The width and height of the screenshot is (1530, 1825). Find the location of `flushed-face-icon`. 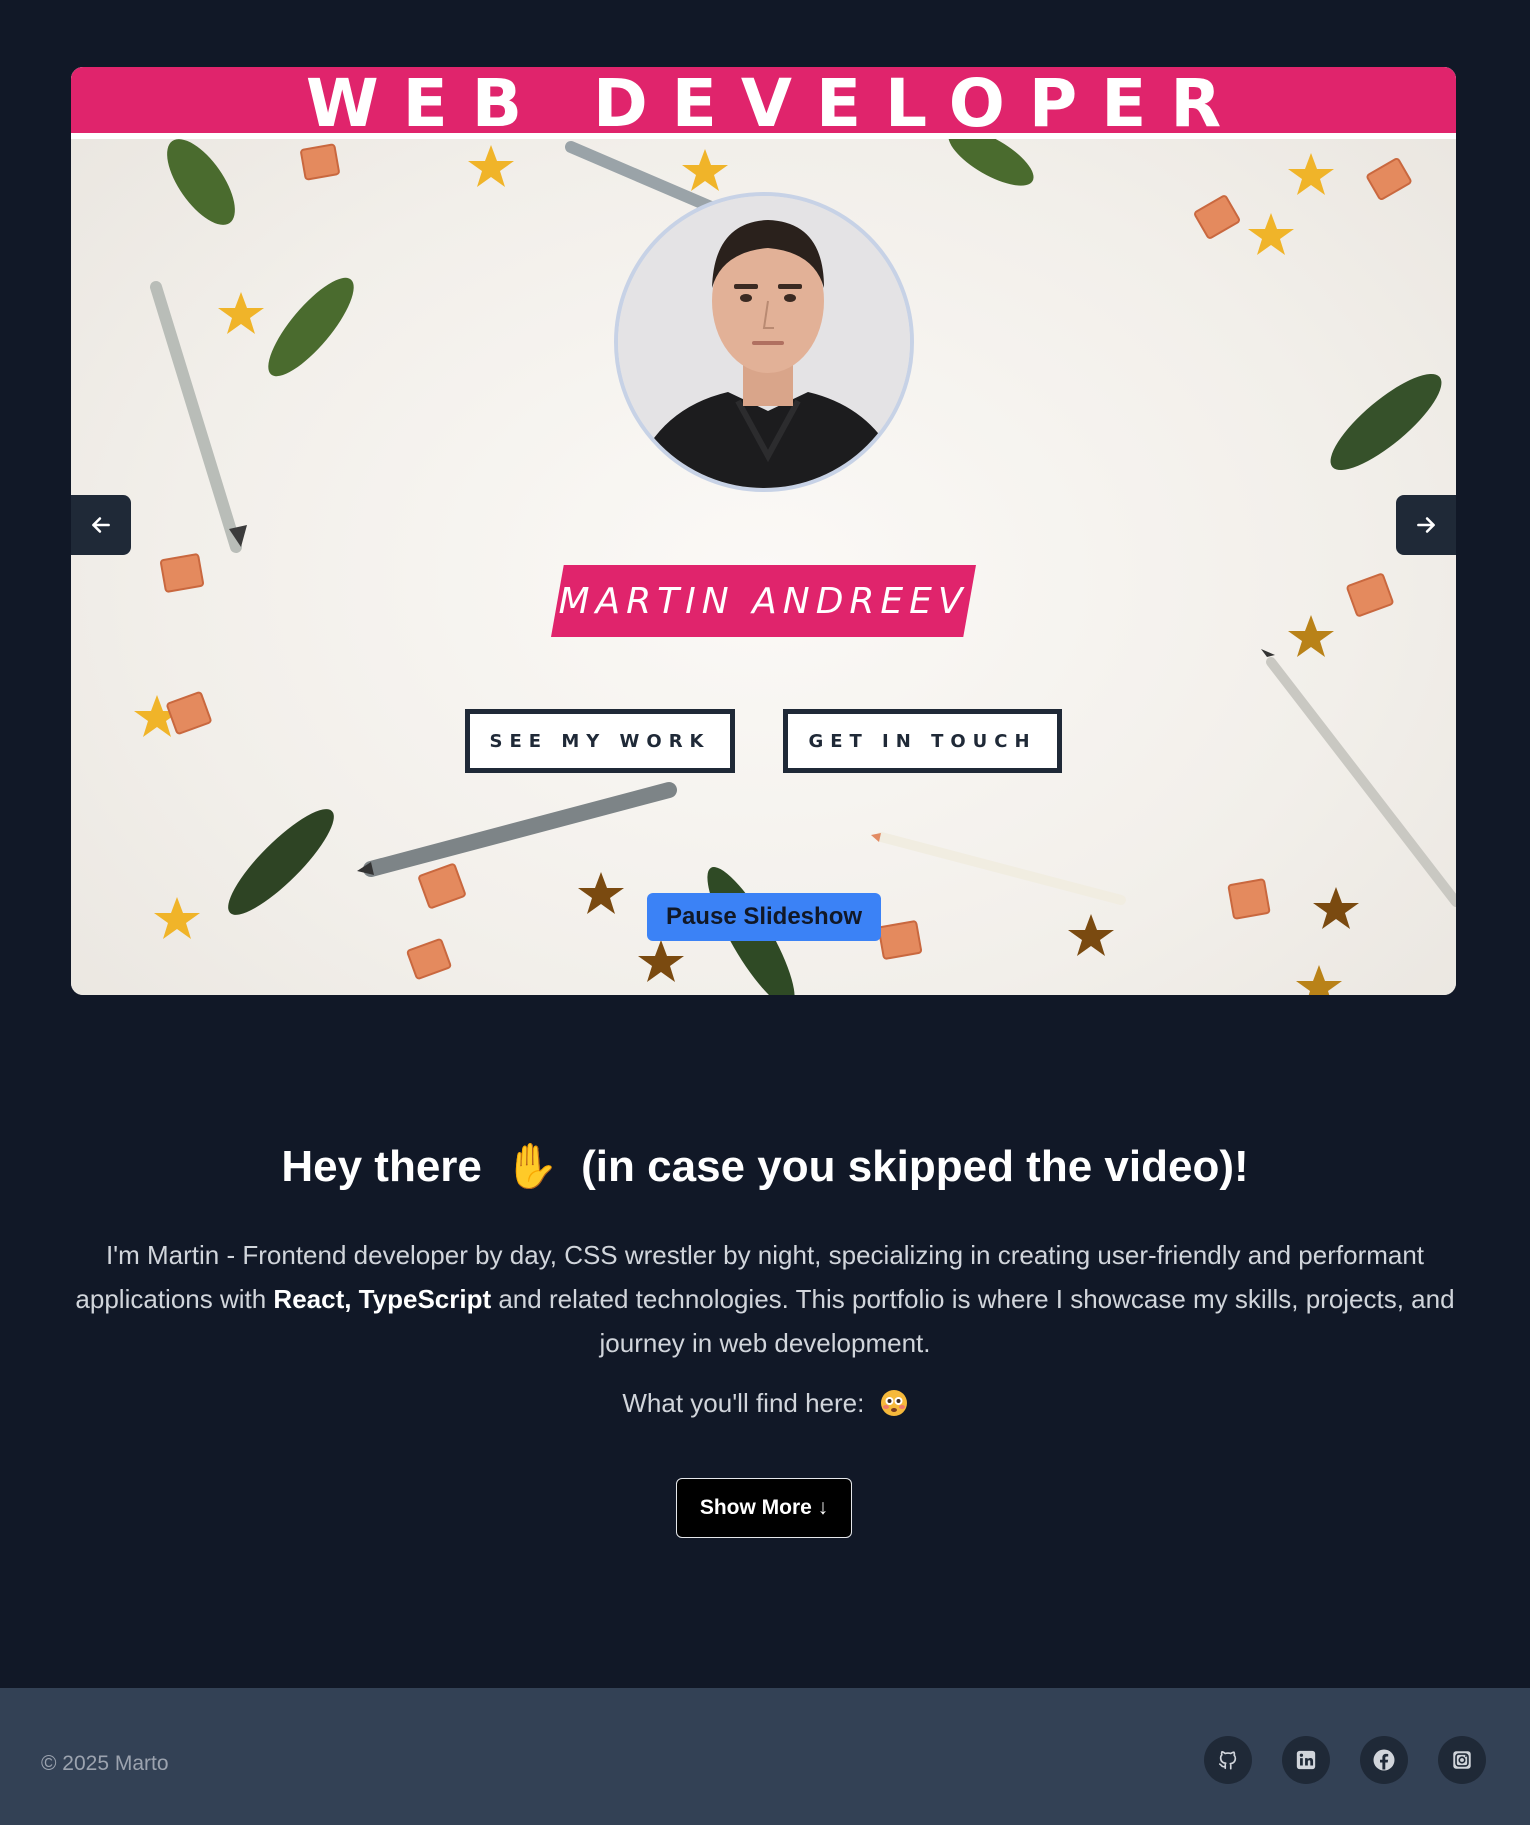

flushed-face-icon is located at coordinates (893, 1403).